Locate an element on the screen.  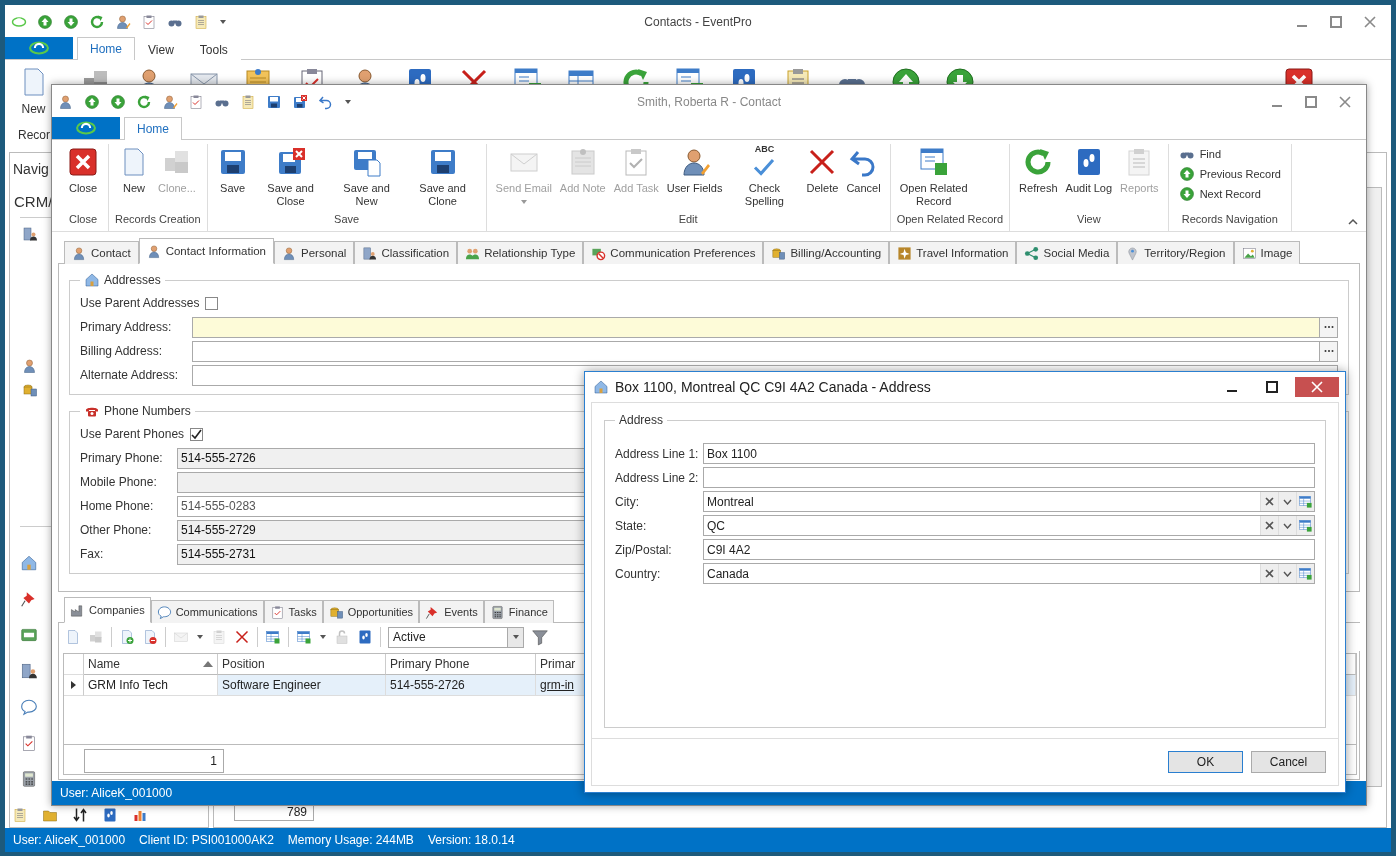
group-title: Address is located at coordinates (641, 420).